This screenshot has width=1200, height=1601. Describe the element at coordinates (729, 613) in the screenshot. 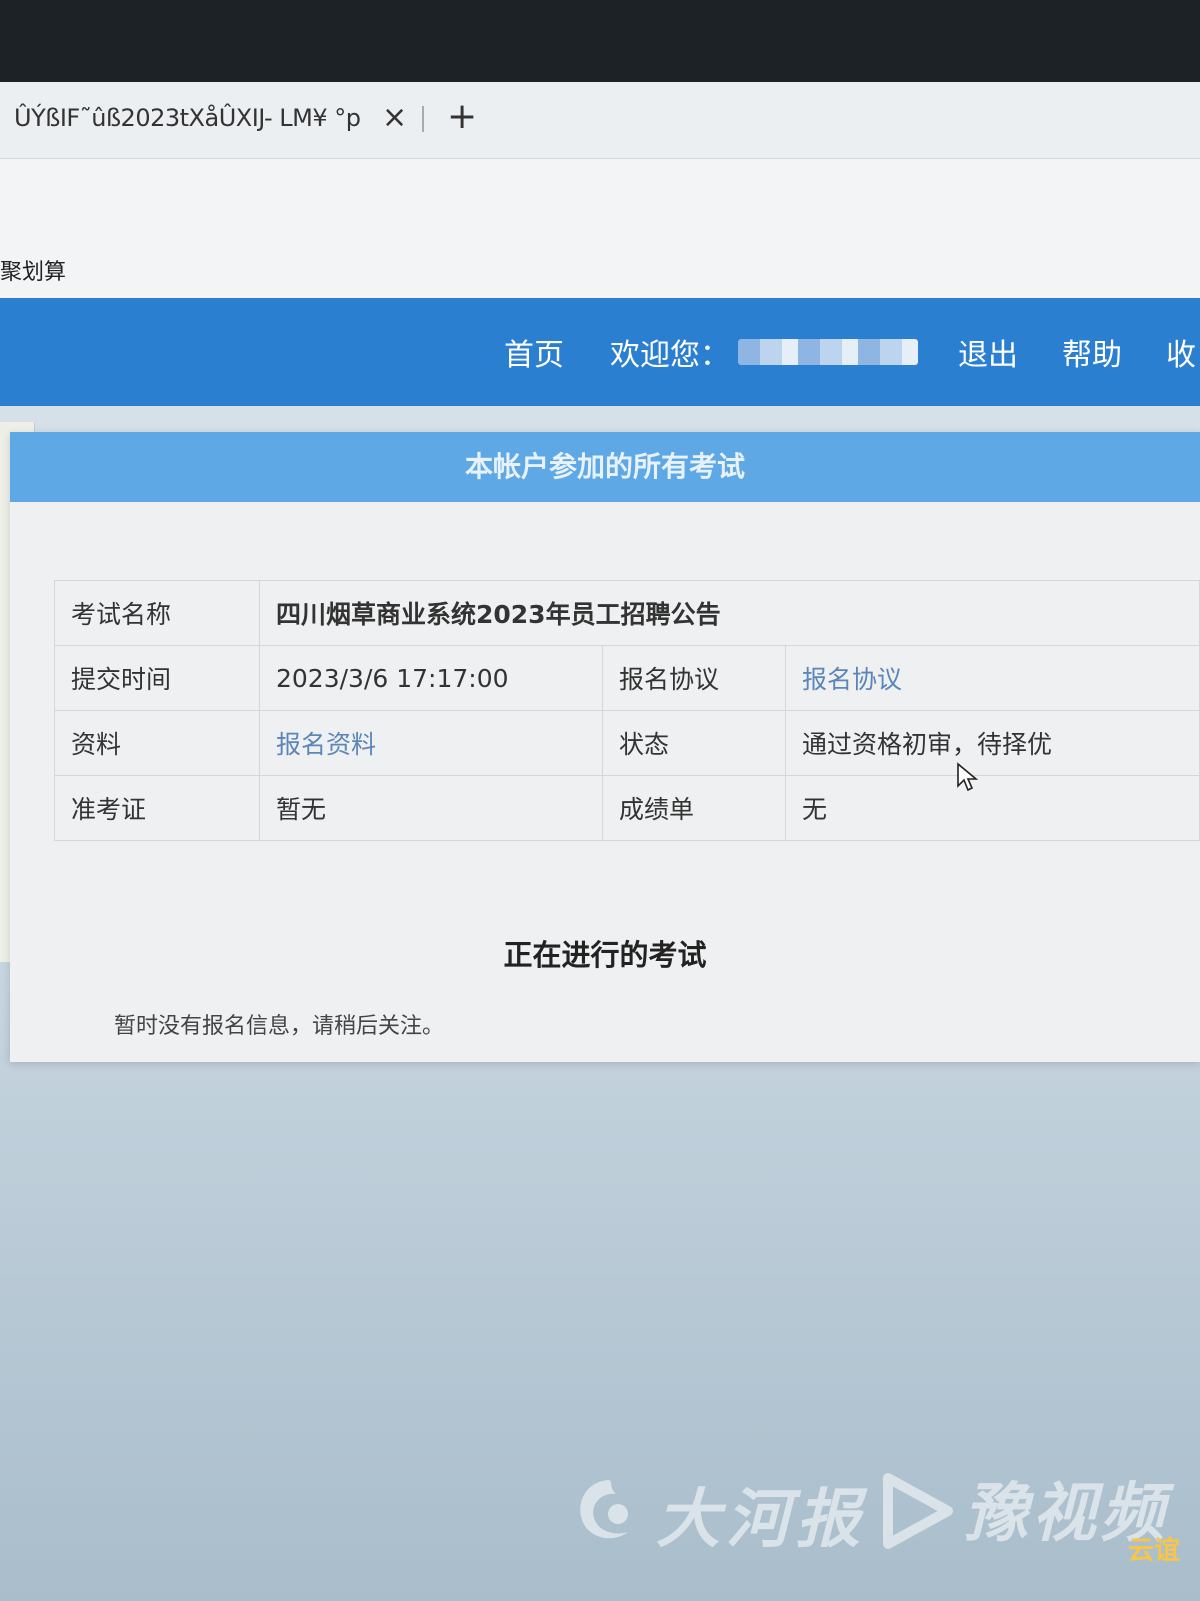

I see `exam-name-value: 四川烟草商业系统2023年员工招聘公告` at that location.